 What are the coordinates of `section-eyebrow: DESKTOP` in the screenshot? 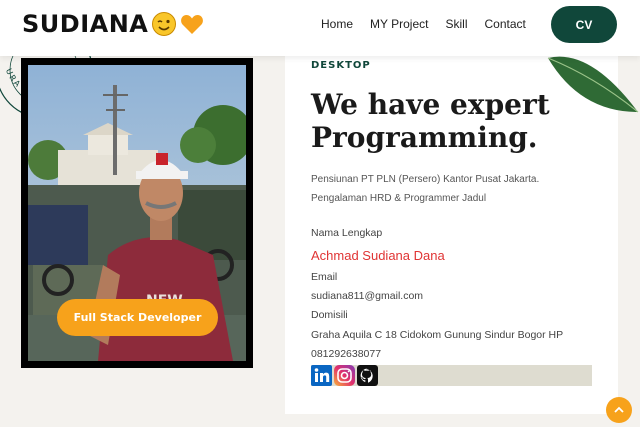 It's located at (341, 65).